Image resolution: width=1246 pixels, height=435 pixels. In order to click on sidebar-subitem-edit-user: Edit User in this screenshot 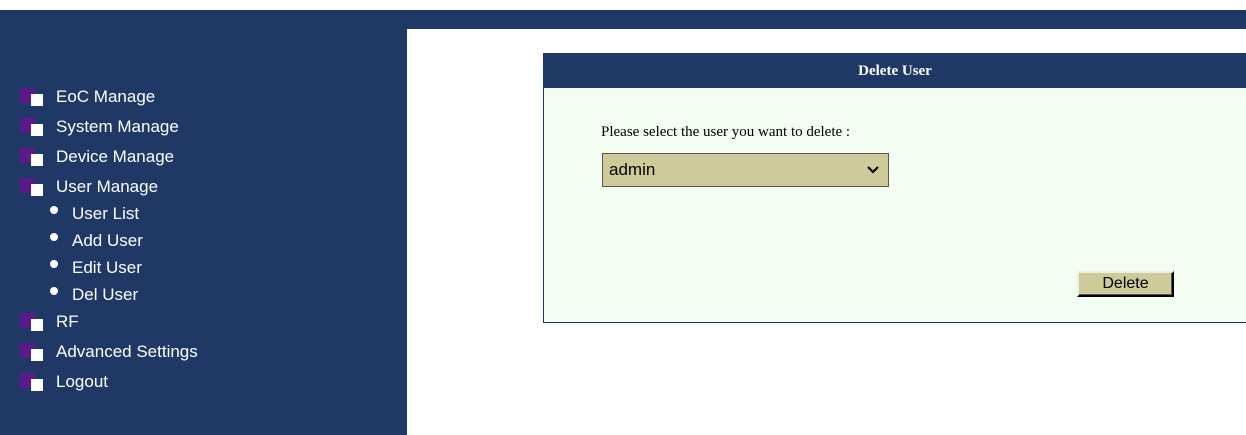, I will do `click(96, 268)`.